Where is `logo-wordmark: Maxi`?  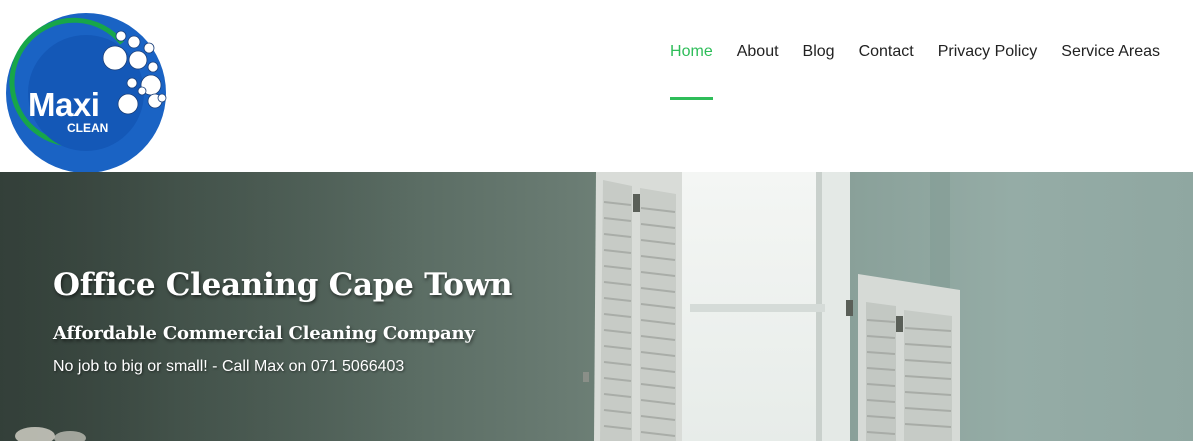
logo-wordmark: Maxi is located at coordinates (64, 104).